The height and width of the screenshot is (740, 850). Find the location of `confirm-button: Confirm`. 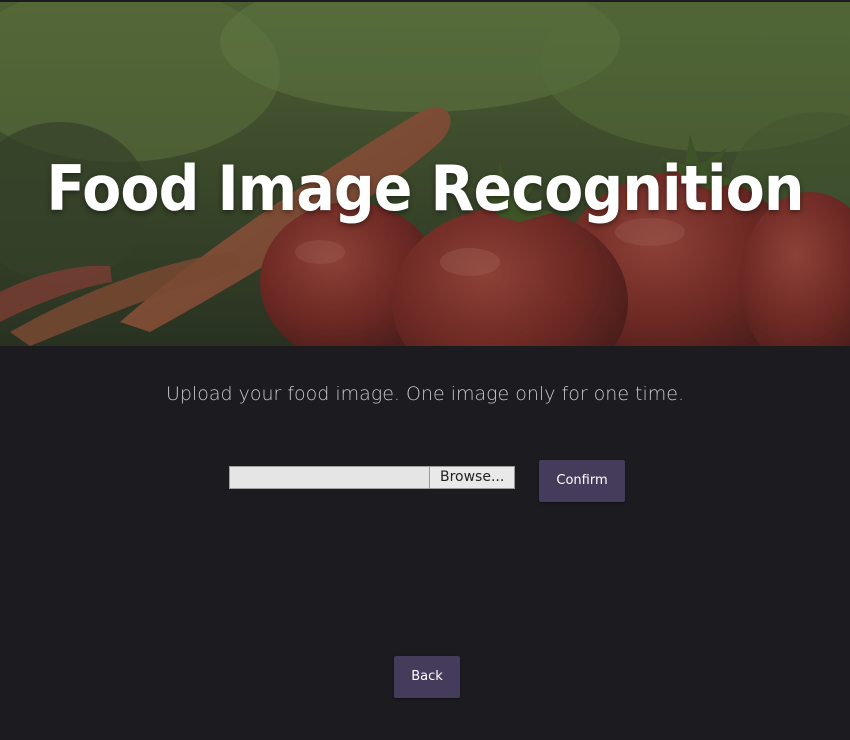

confirm-button: Confirm is located at coordinates (582, 481).